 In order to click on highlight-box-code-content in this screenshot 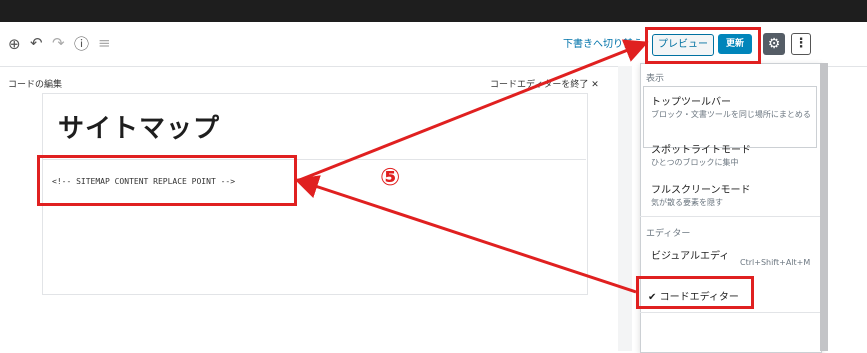, I will do `click(167, 180)`.